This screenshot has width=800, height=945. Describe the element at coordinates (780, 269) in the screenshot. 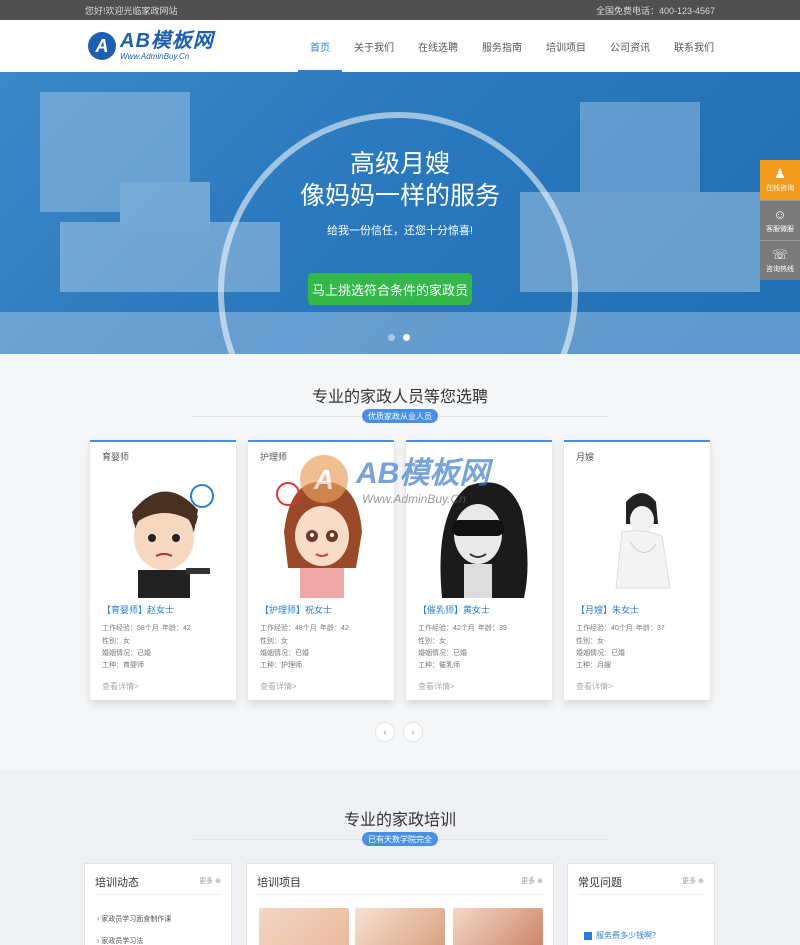

I see `float-phone-label: 咨询热线` at that location.